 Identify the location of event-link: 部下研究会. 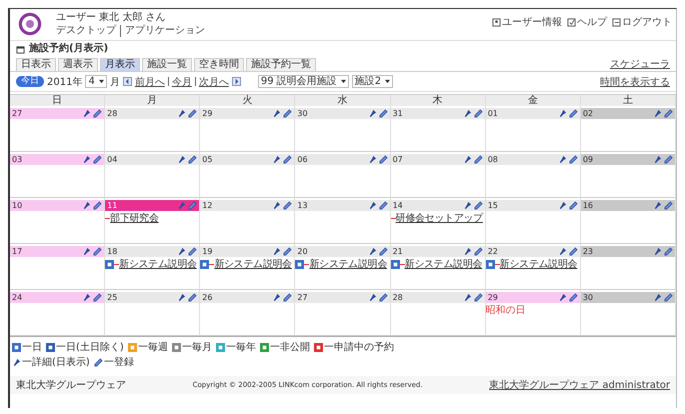
(134, 218).